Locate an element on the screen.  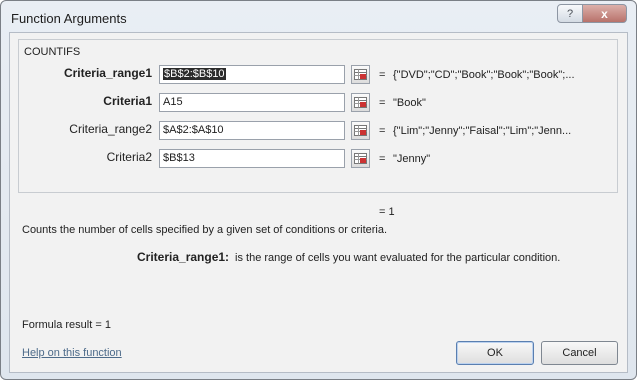
dialog-title: Function Arguments is located at coordinates (69, 18).